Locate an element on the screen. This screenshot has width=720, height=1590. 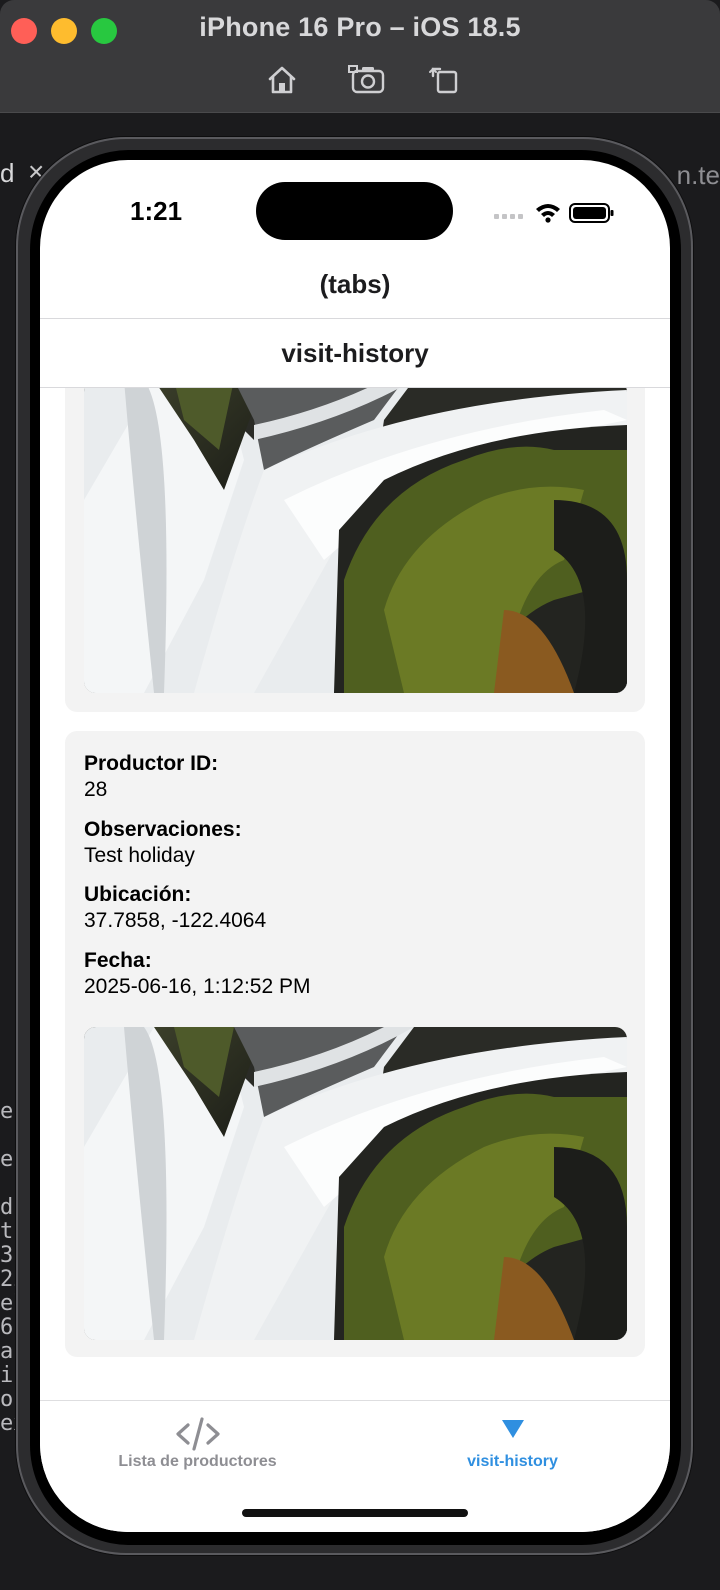
field-value: 37.7858, -122.4064 is located at coordinates (175, 920).